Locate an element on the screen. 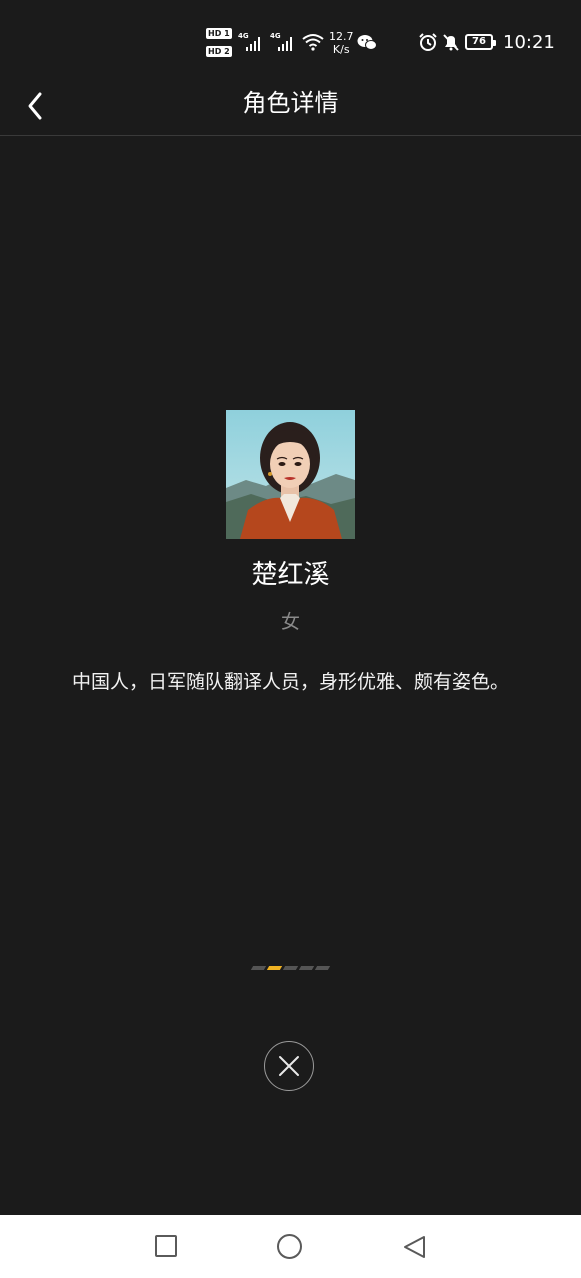 This screenshot has width=581, height=1278. header: 角色详情 is located at coordinates (290, 108).